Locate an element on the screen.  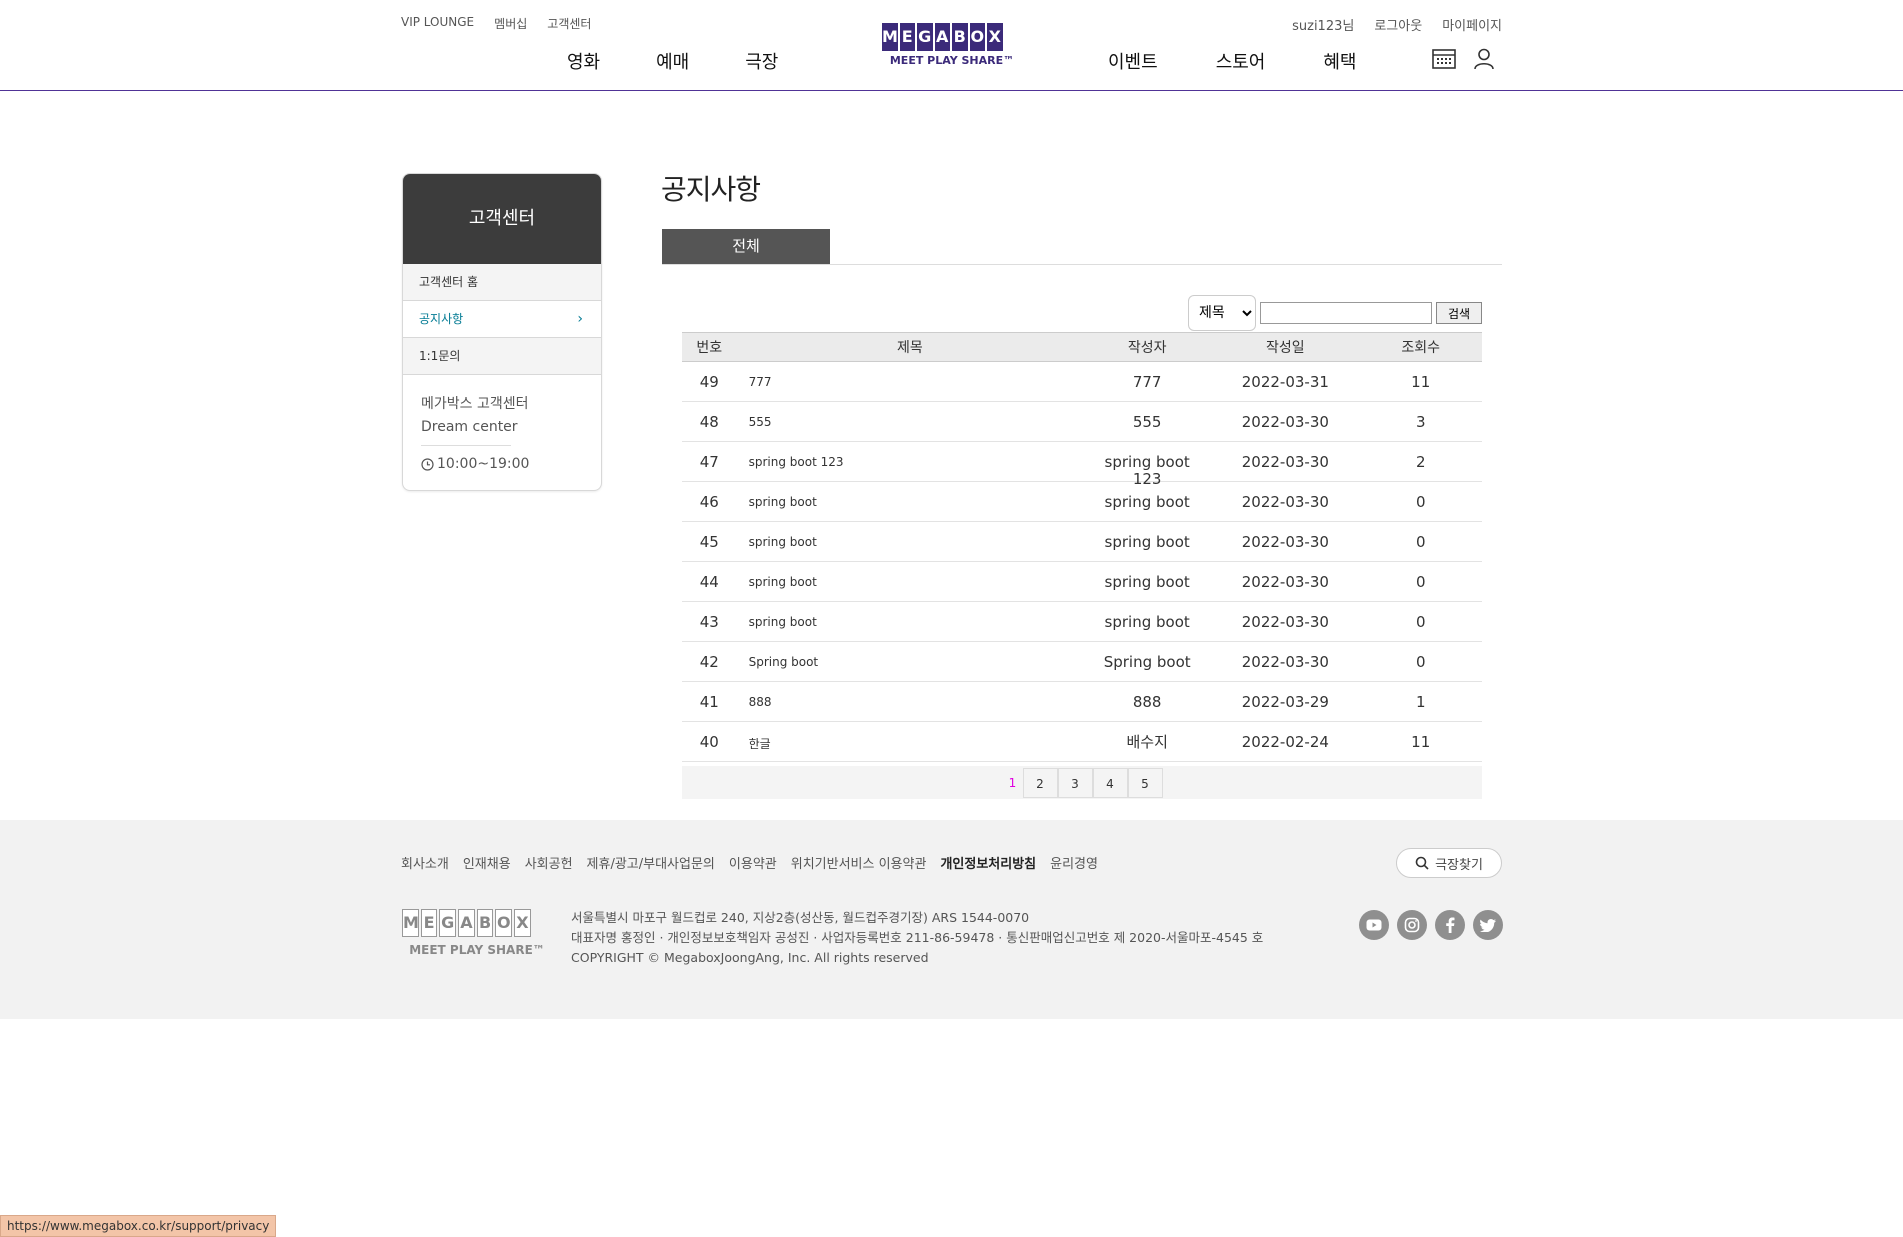
logo-letter: B is located at coordinates (485, 923).